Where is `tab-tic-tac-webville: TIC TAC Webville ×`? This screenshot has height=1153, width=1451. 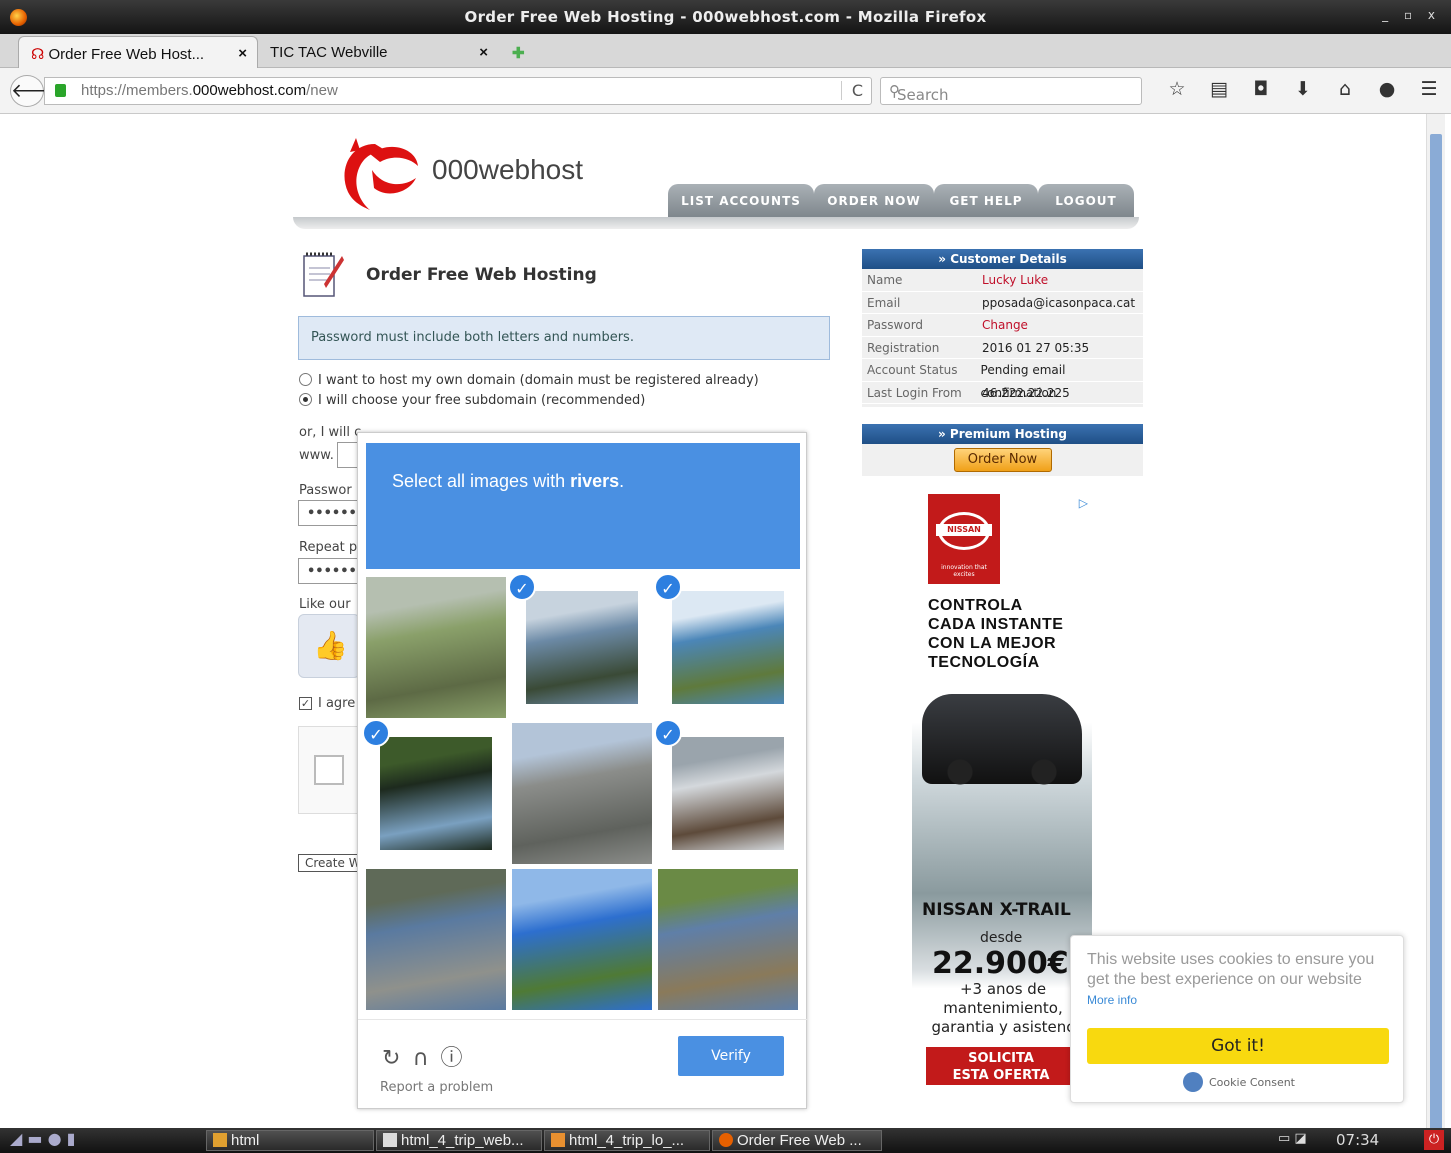
tab-tic-tac-webville: TIC TAC Webville × is located at coordinates (378, 52).